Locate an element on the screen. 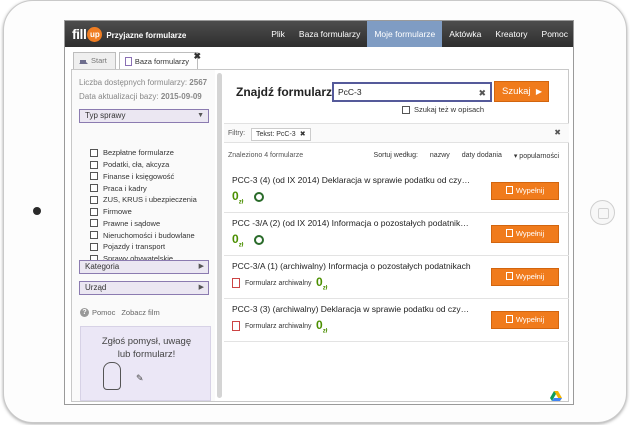  office-select-label: Urząd is located at coordinates (96, 287).